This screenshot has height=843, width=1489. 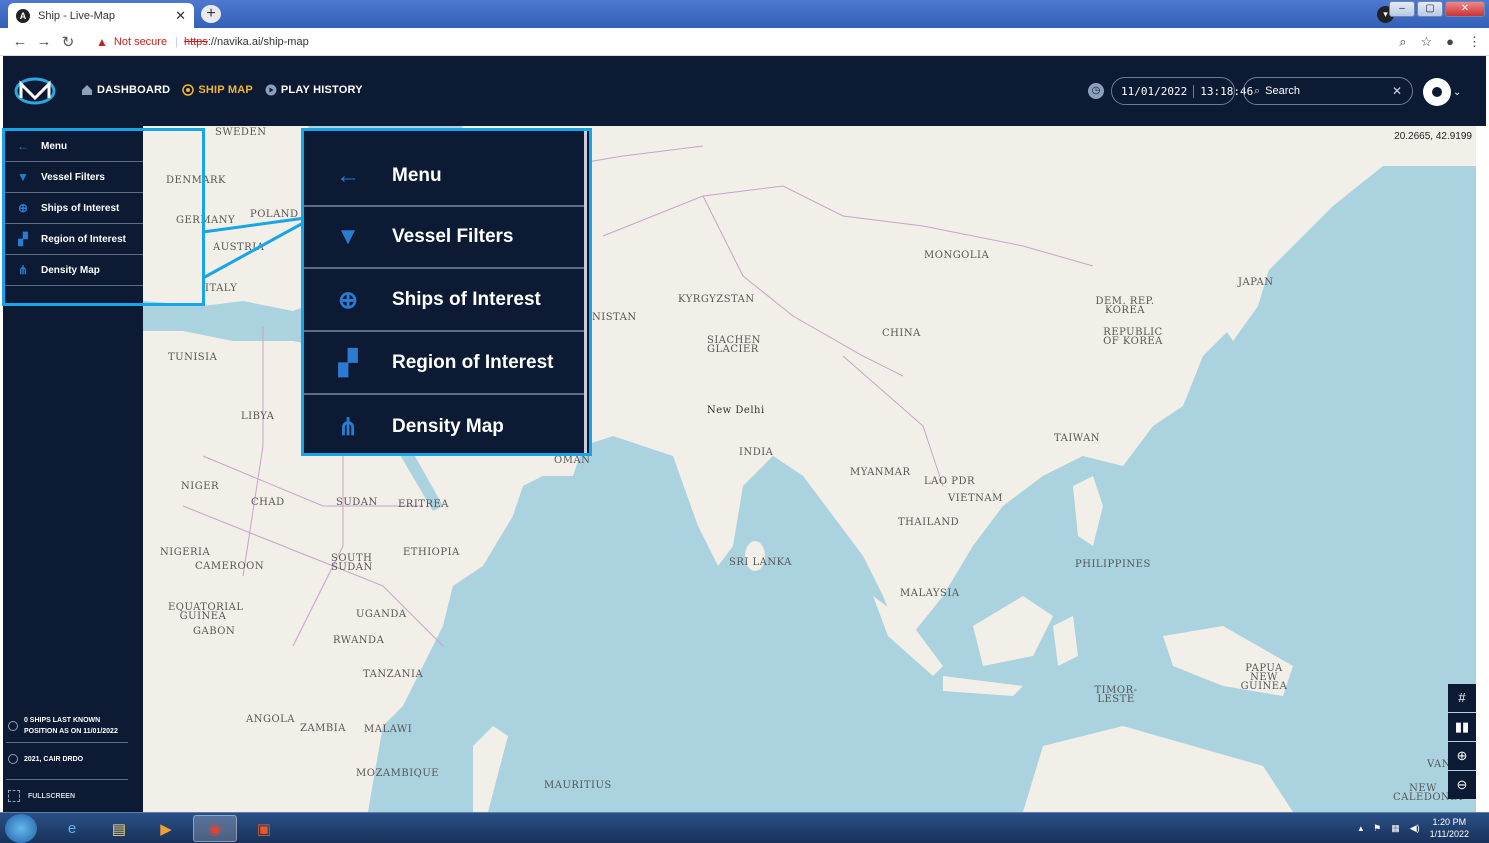 What do you see at coordinates (929, 522) in the screenshot?
I see `map-label: THAILAND` at bounding box center [929, 522].